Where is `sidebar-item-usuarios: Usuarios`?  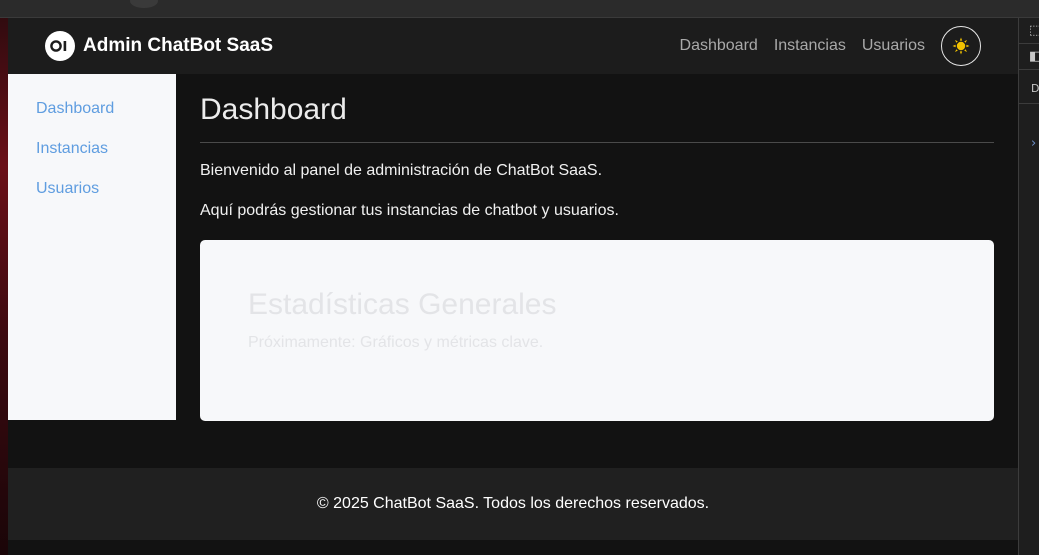
sidebar-item-usuarios: Usuarios is located at coordinates (92, 199).